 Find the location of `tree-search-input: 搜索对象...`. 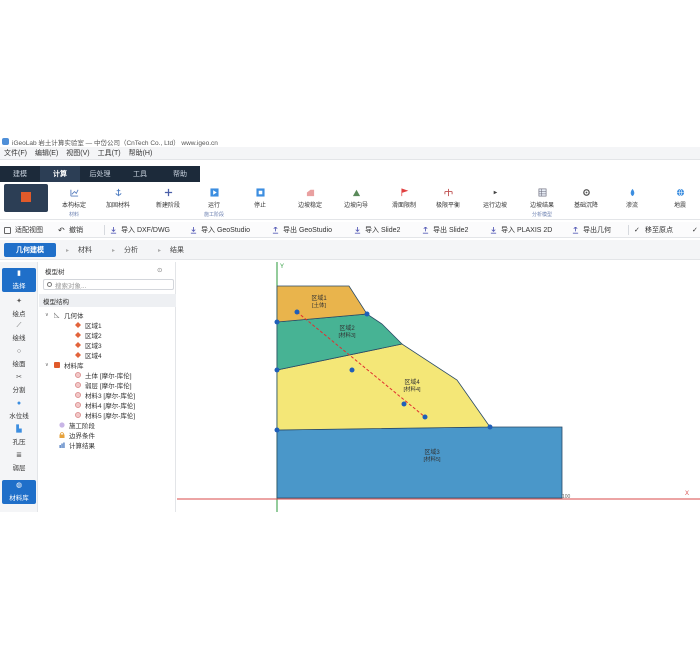

tree-search-input: 搜索对象... is located at coordinates (108, 284).